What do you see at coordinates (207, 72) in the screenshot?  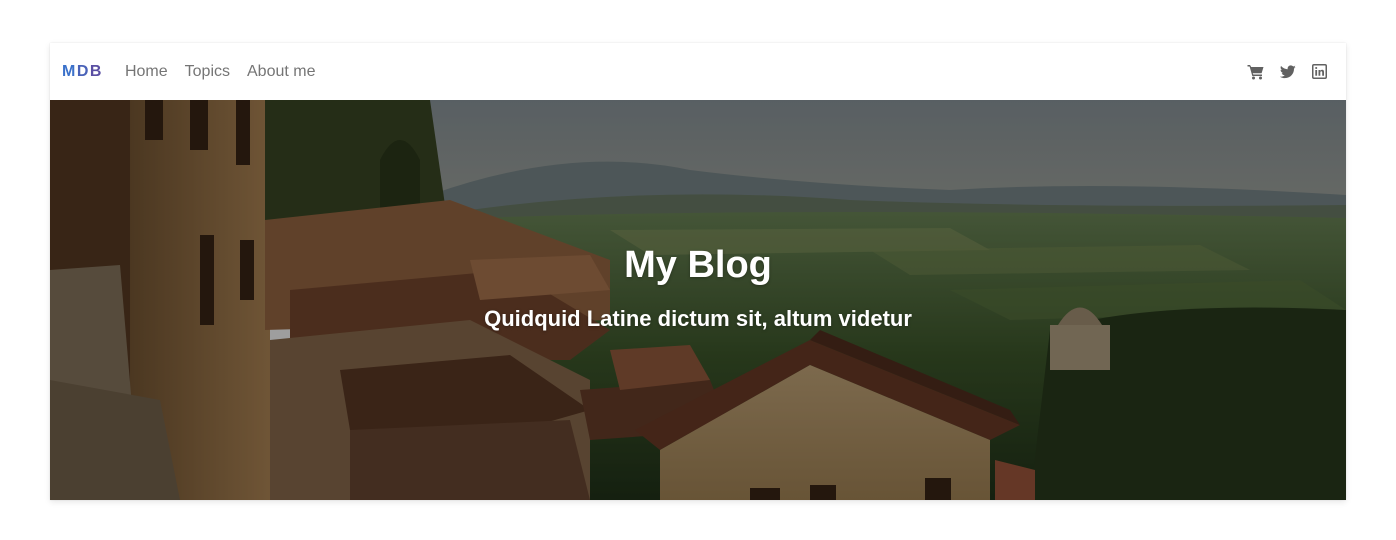 I see `nav-link-topics: Topics` at bounding box center [207, 72].